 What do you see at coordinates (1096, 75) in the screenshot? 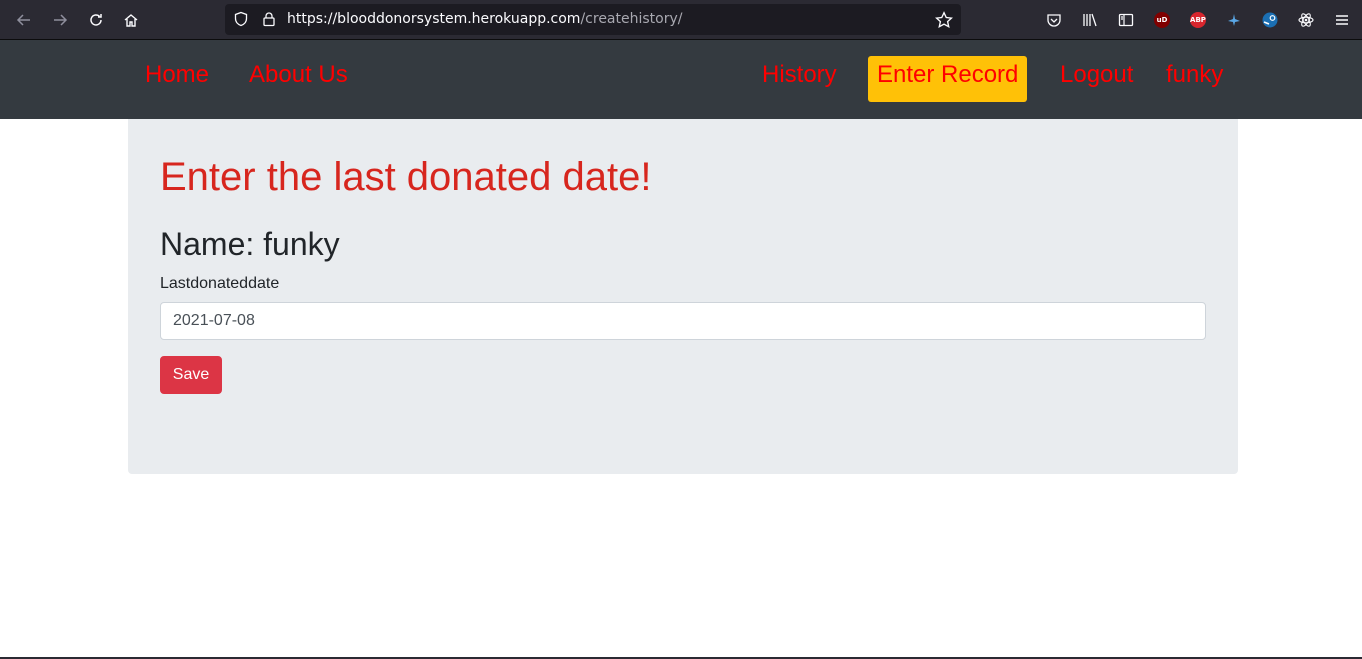
I see `nav-logout-link: Logout` at bounding box center [1096, 75].